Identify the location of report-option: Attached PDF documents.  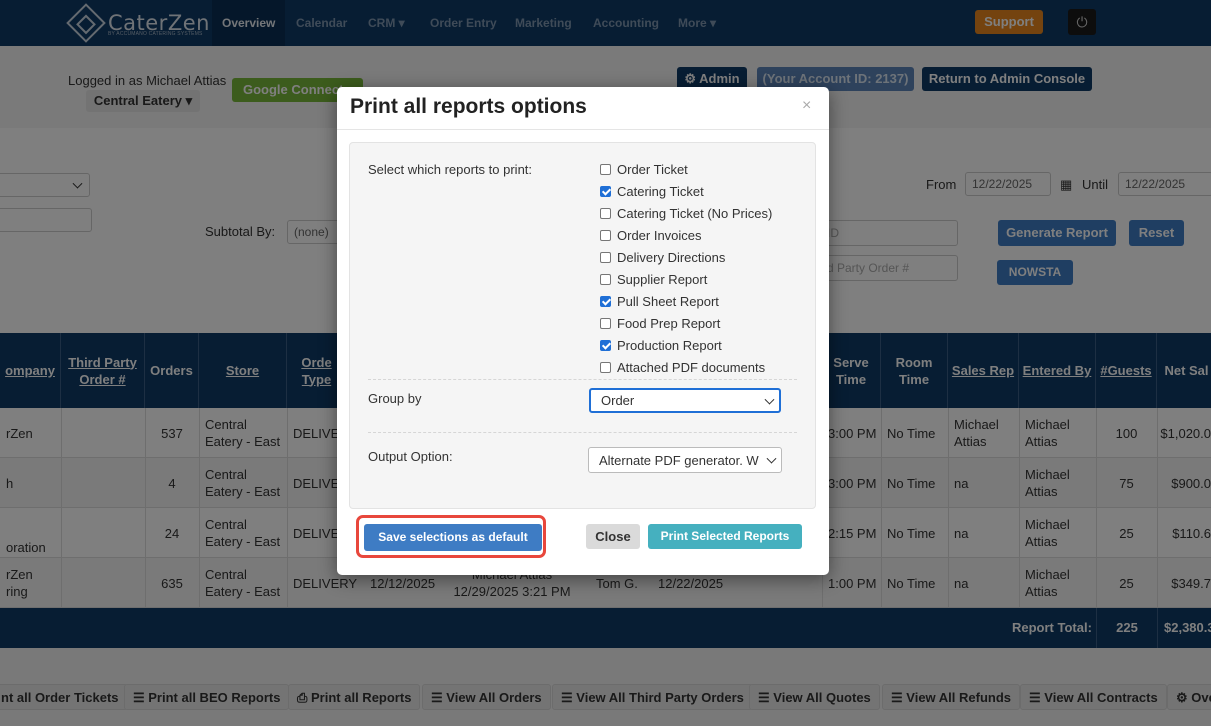
(682, 367).